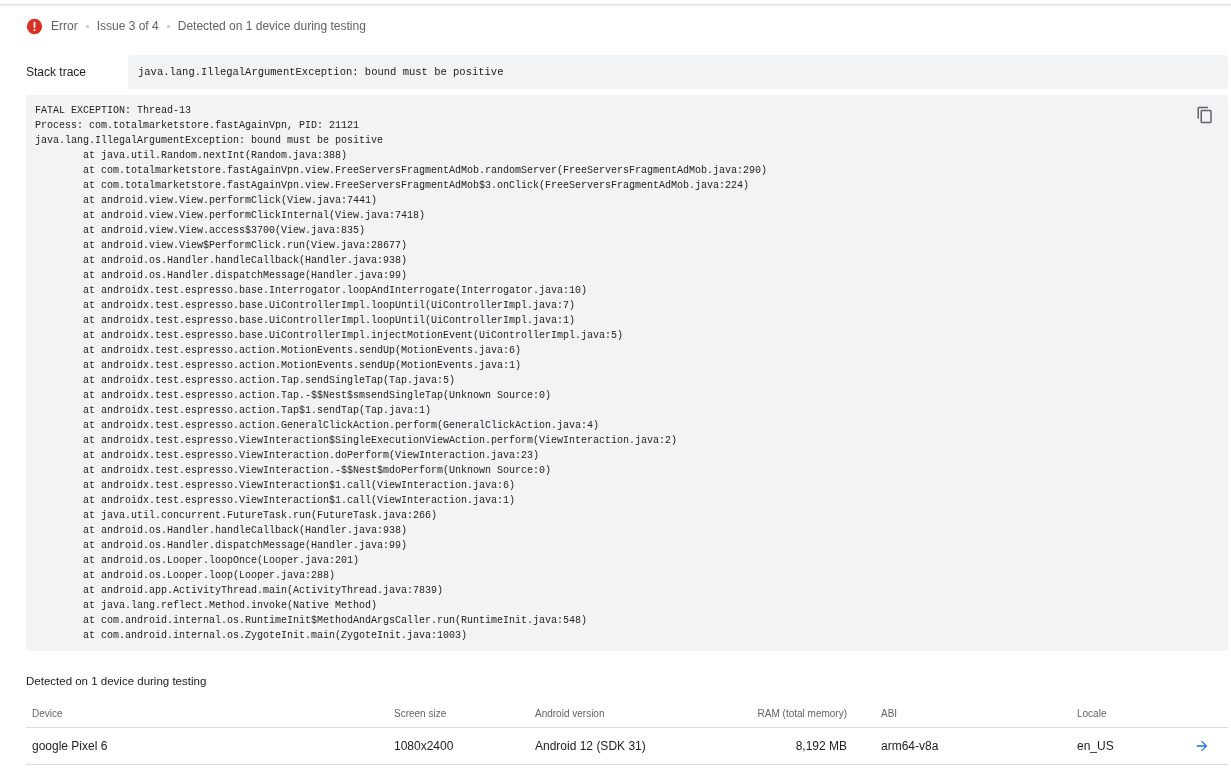 The height and width of the screenshot is (771, 1231). What do you see at coordinates (191, 155) in the screenshot?
I see `stack-frame: at java.util.Random.nextInt(Random.java:388)` at bounding box center [191, 155].